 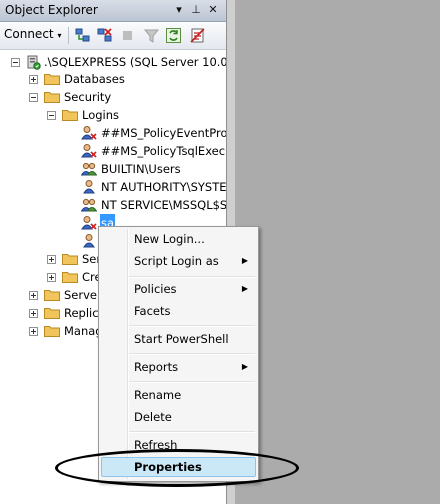 I want to click on close-icon: ✕, so click(x=213, y=9).